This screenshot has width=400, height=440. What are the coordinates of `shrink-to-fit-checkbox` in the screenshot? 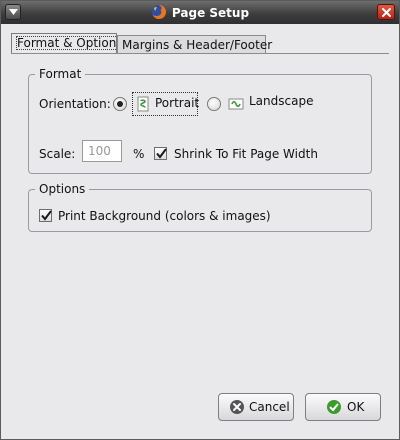 It's located at (160, 153).